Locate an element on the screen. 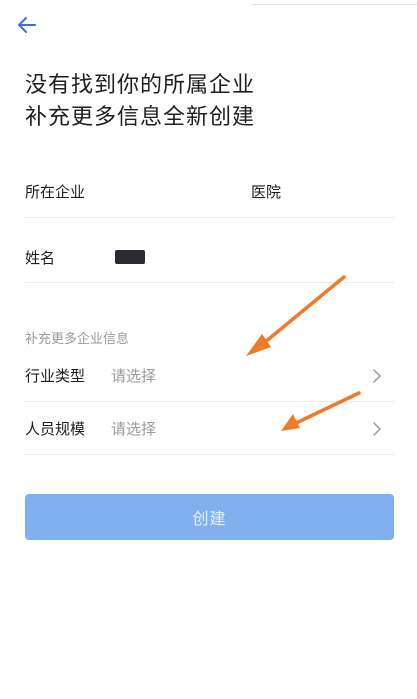 The height and width of the screenshot is (699, 417). back-button is located at coordinates (27, 25).